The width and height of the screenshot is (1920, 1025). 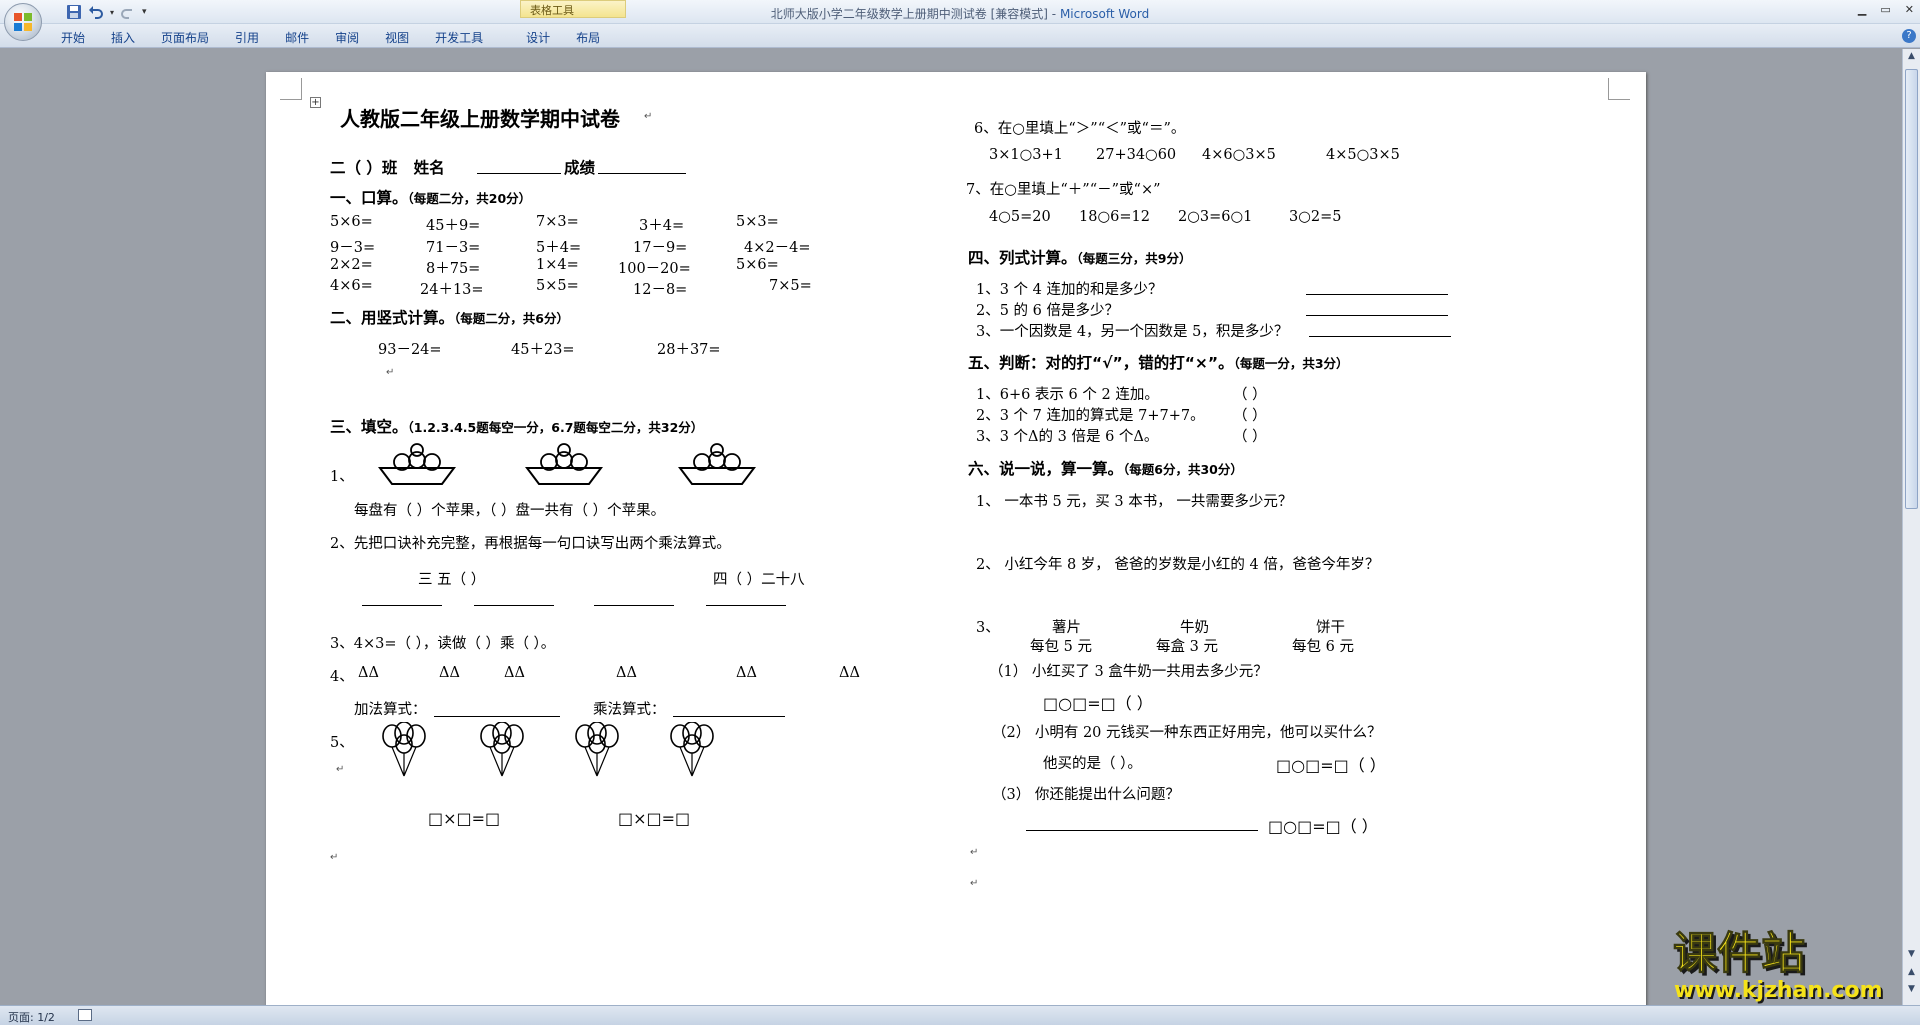 What do you see at coordinates (1315, 217) in the screenshot?
I see `operator-item: 3○2=5` at bounding box center [1315, 217].